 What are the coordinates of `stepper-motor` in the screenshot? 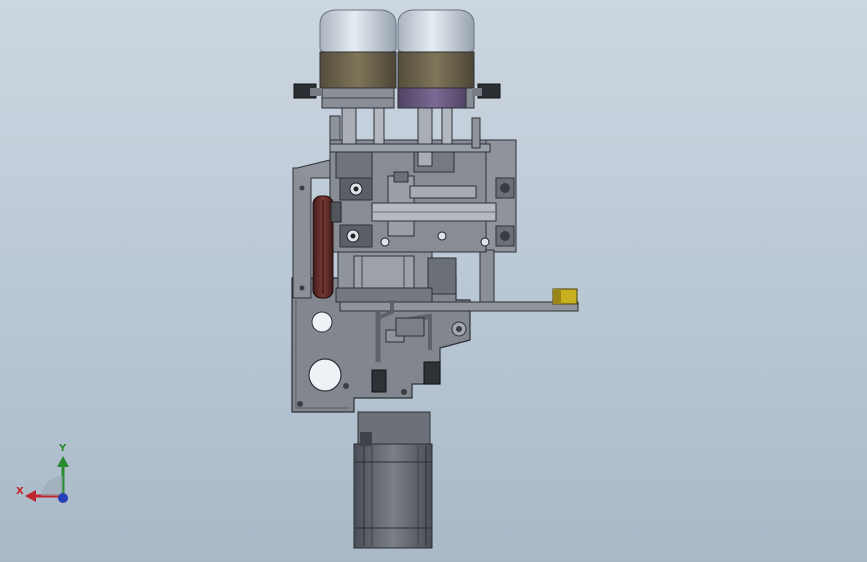 It's located at (393, 480).